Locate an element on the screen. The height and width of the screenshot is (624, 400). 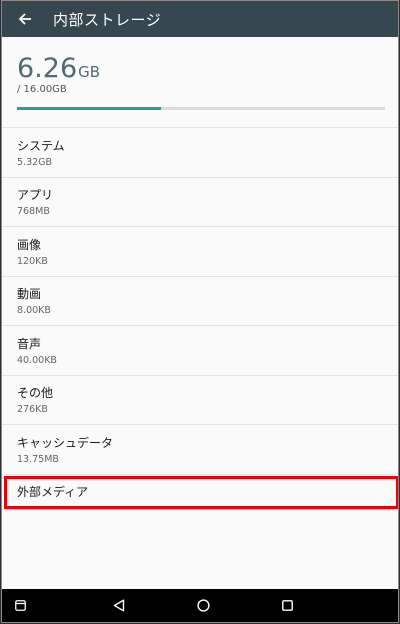
recents-square-icon is located at coordinates (287, 605).